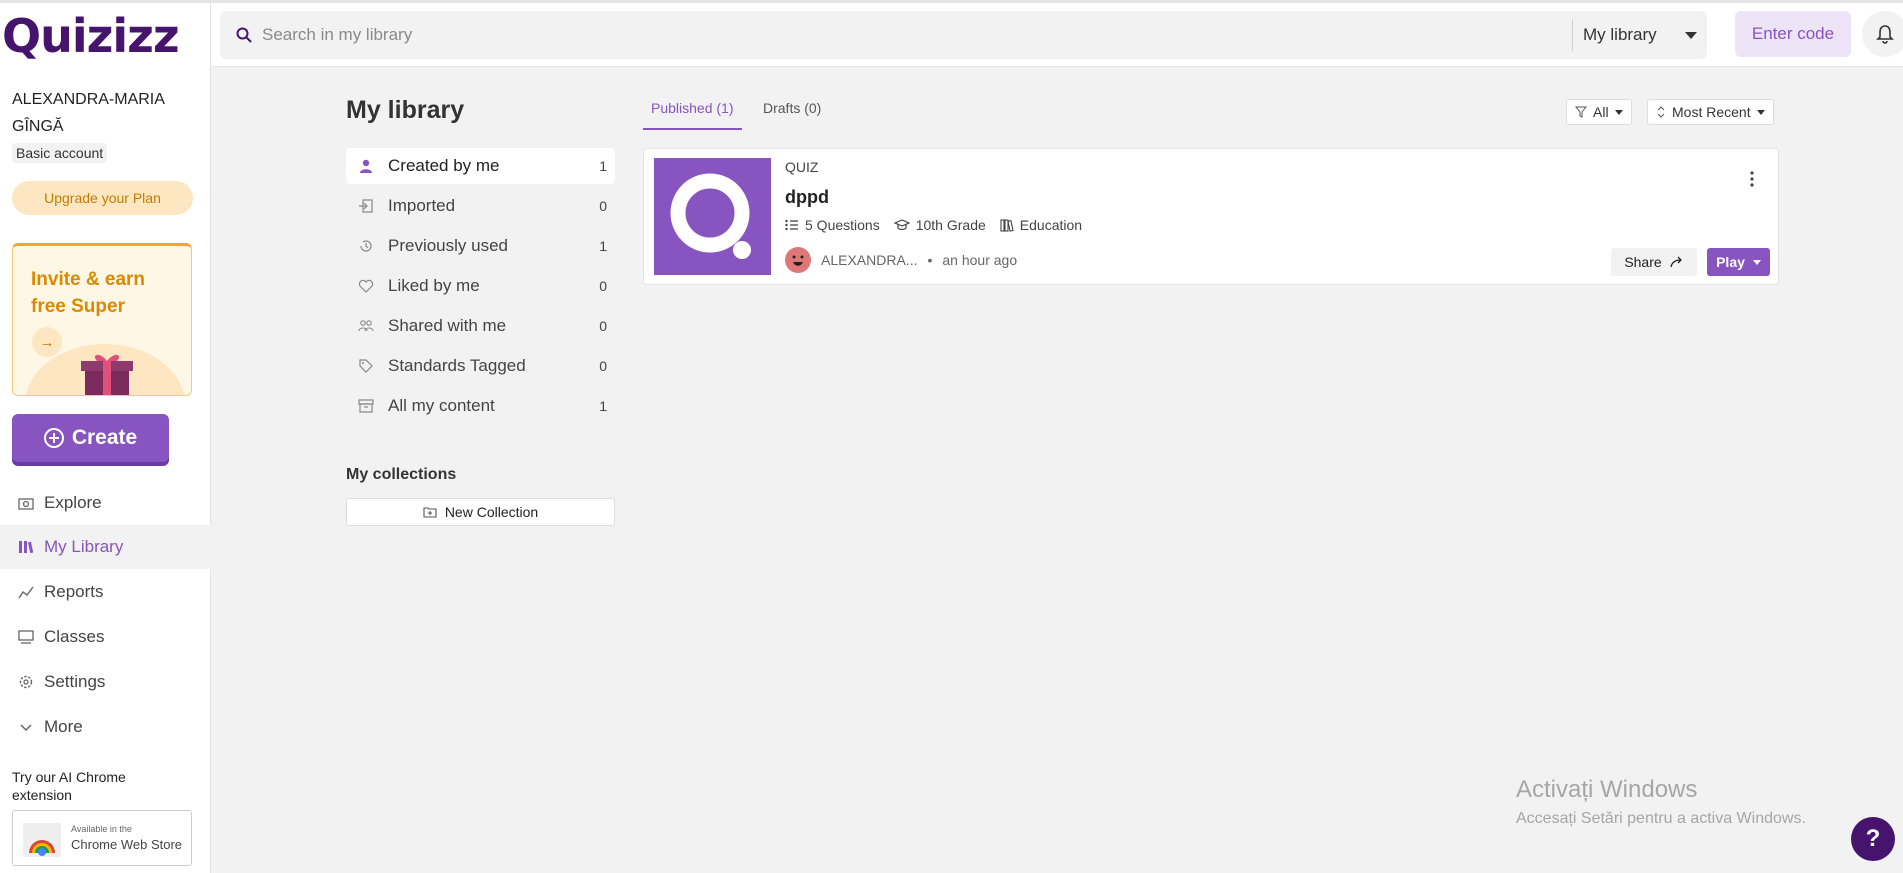  I want to click on notifications-button, so click(1882, 34).